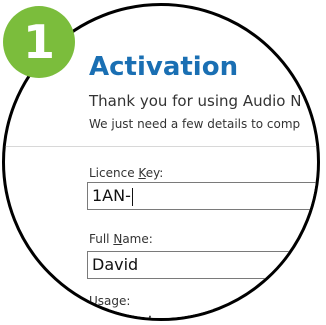 This screenshot has height=325, width=326. I want to click on full-name-label: Full Name:, so click(121, 239).